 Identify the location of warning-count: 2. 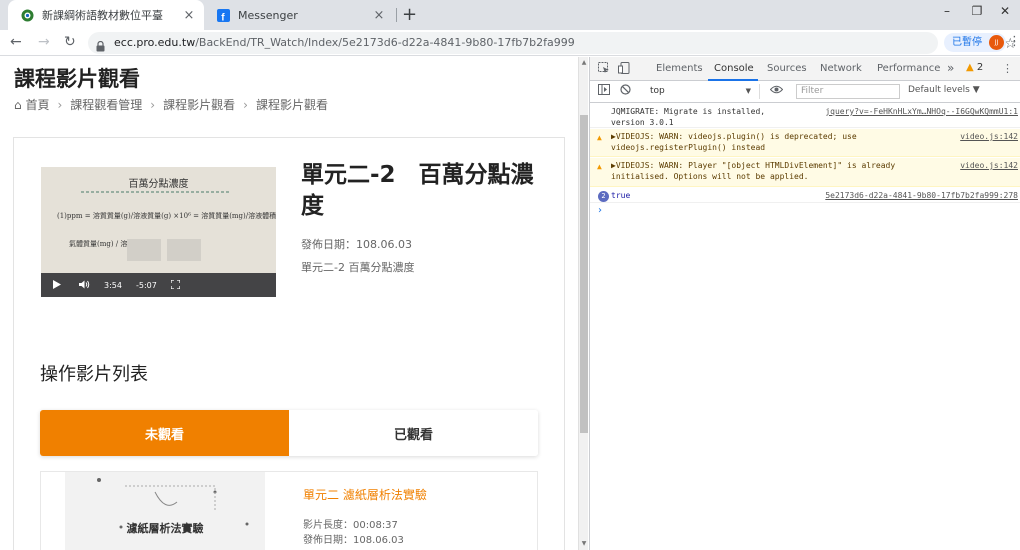
(980, 67).